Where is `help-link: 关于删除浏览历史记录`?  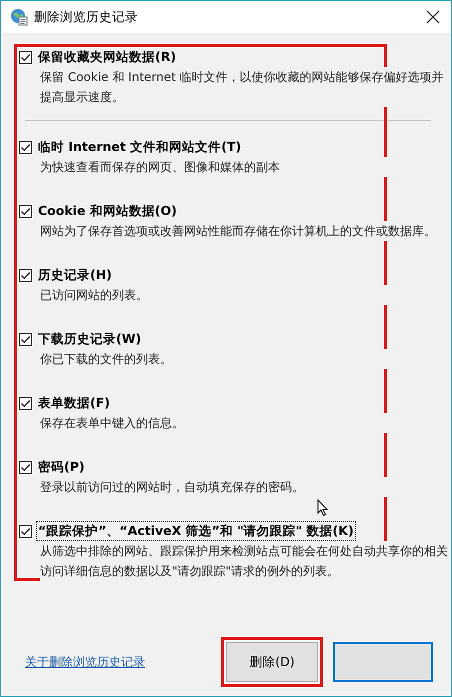
help-link: 关于删除浏览历史记录 is located at coordinates (123, 662).